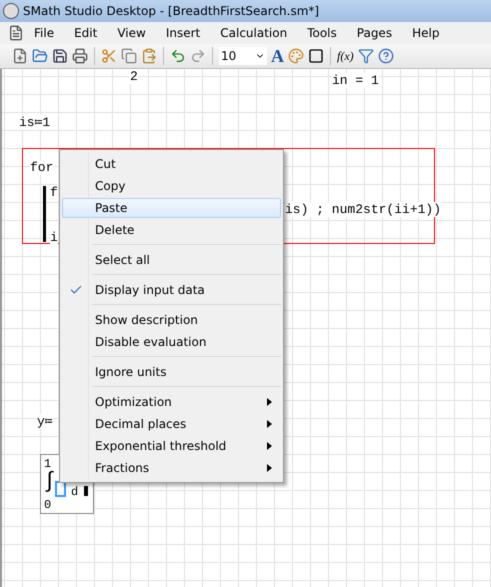 This screenshot has height=587, width=491. Describe the element at coordinates (178, 56) in the screenshot. I see `undo-icon` at that location.